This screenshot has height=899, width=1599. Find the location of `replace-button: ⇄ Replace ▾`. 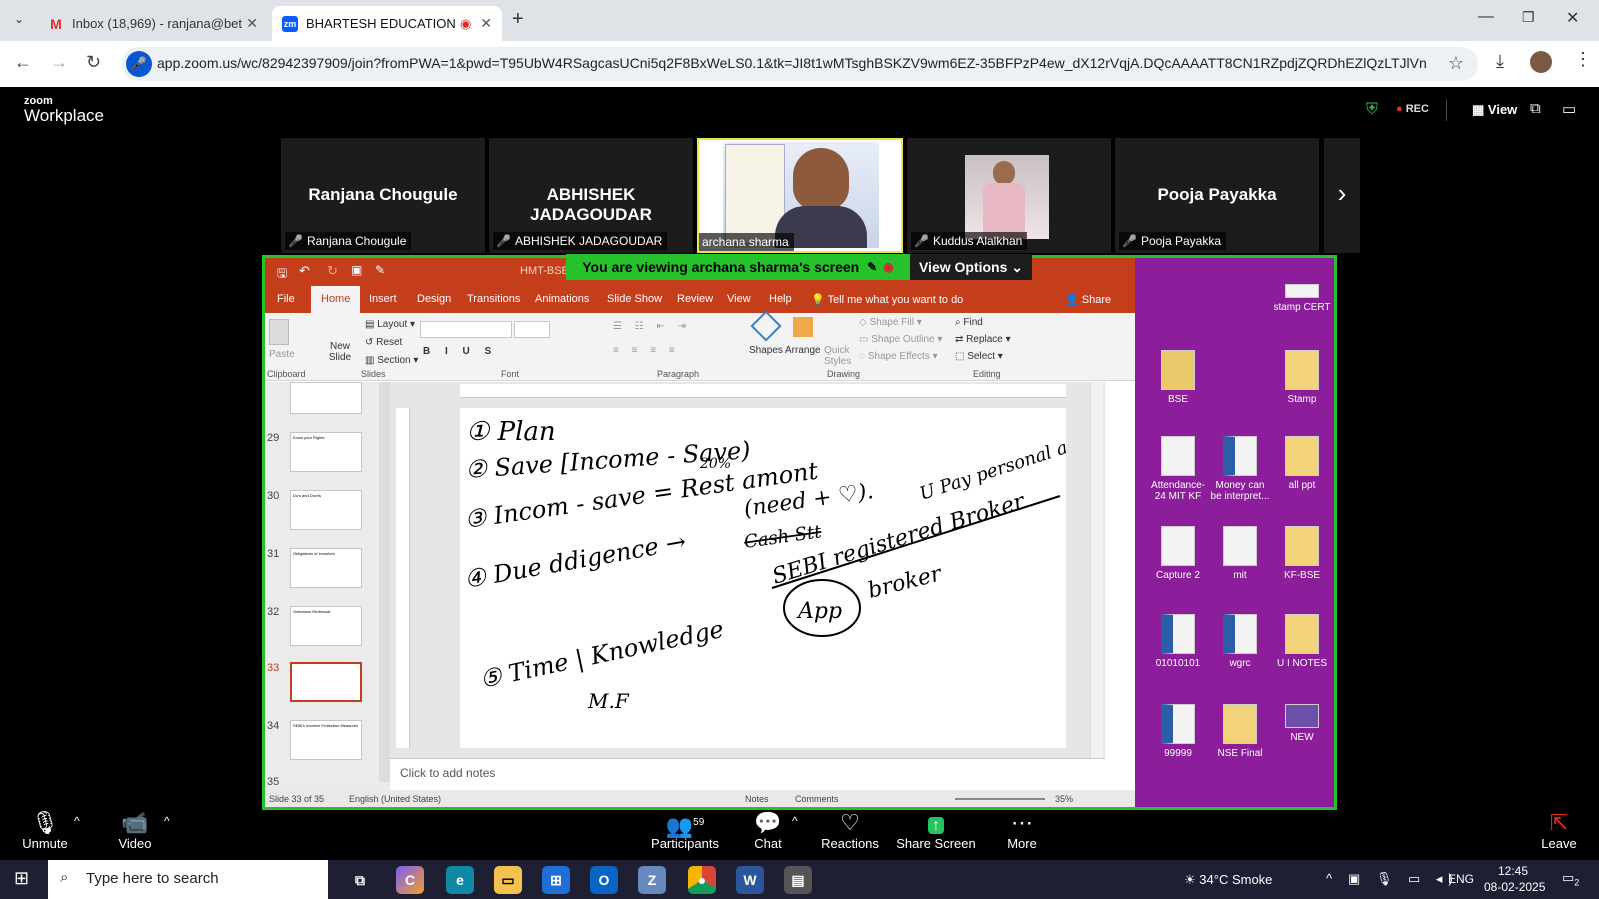

replace-button: ⇄ Replace ▾ is located at coordinates (983, 339).